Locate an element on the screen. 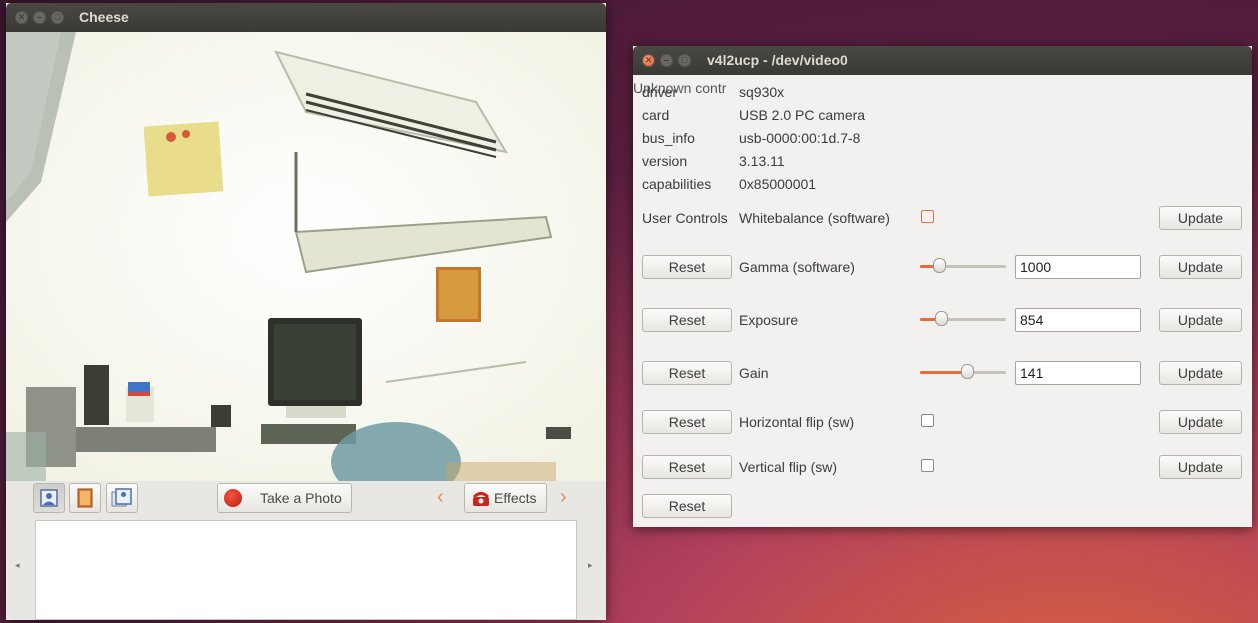 The image size is (1258, 623). photo-mode-button is located at coordinates (49, 498).